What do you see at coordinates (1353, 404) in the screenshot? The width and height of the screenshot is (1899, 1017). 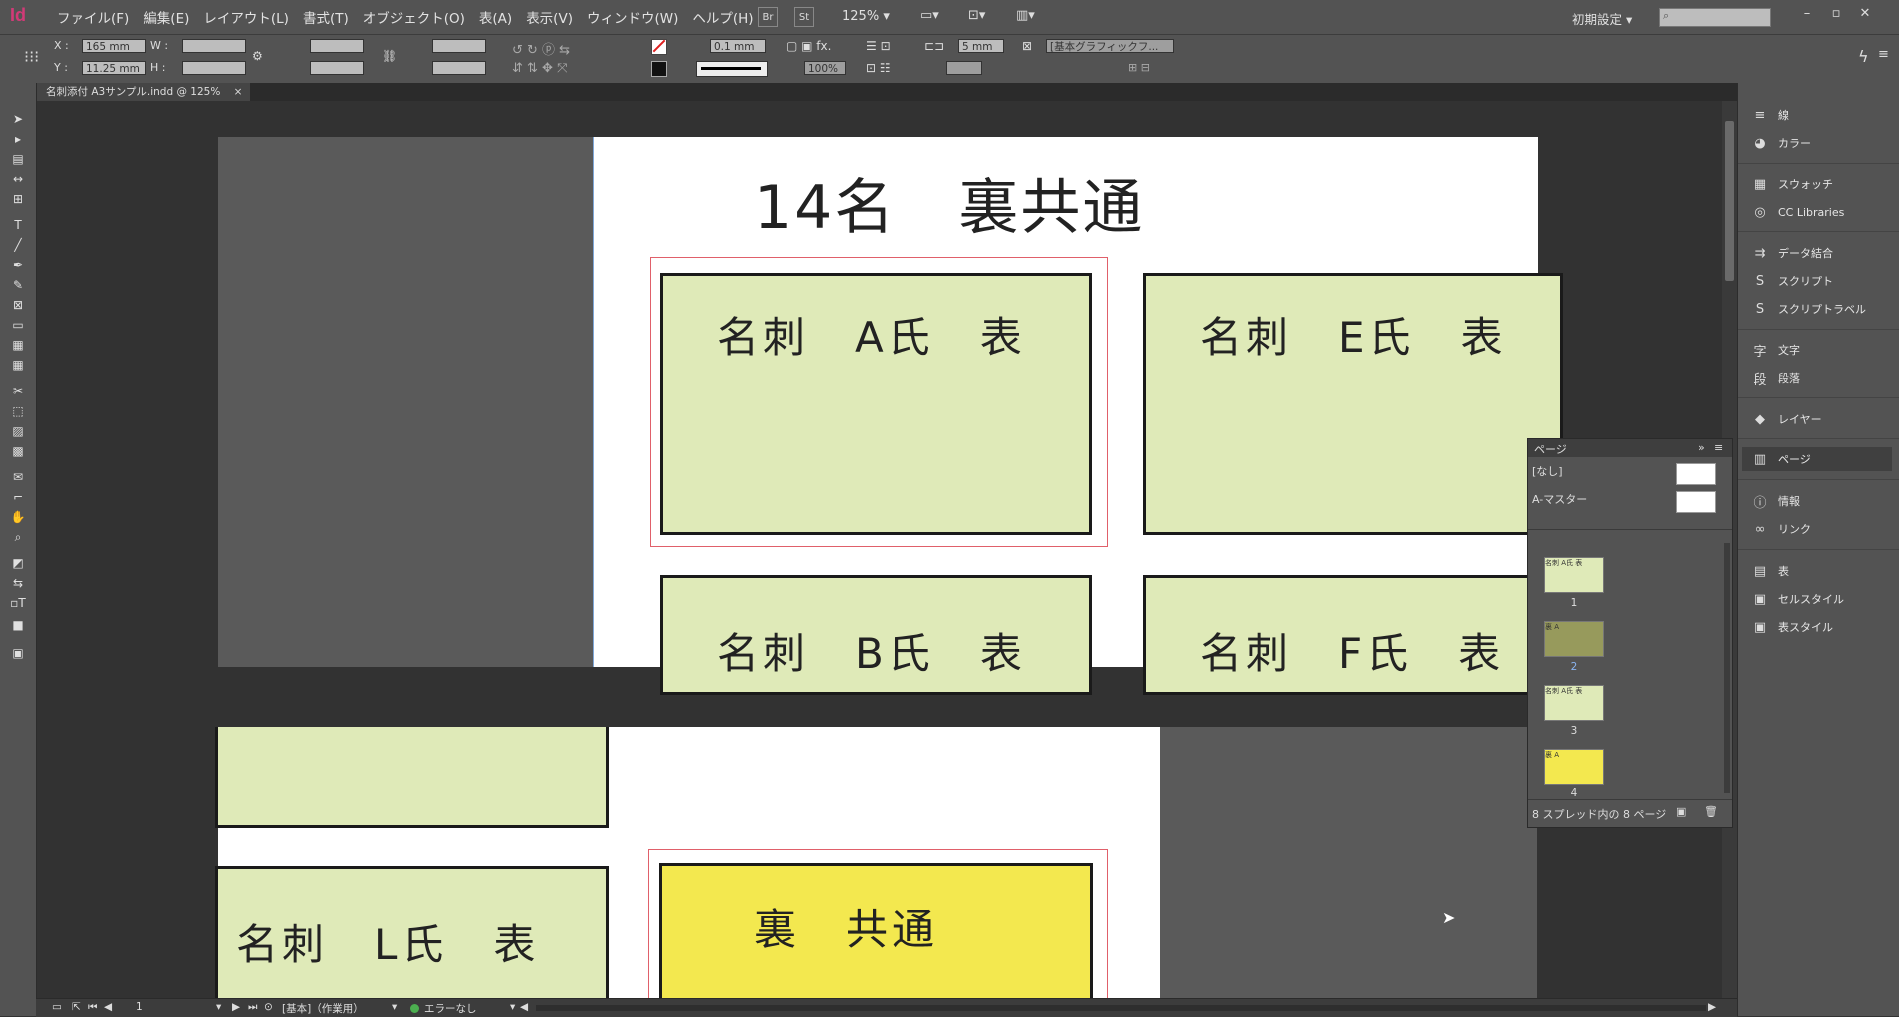 I see `card-frame: 名刺 E氏 表` at bounding box center [1353, 404].